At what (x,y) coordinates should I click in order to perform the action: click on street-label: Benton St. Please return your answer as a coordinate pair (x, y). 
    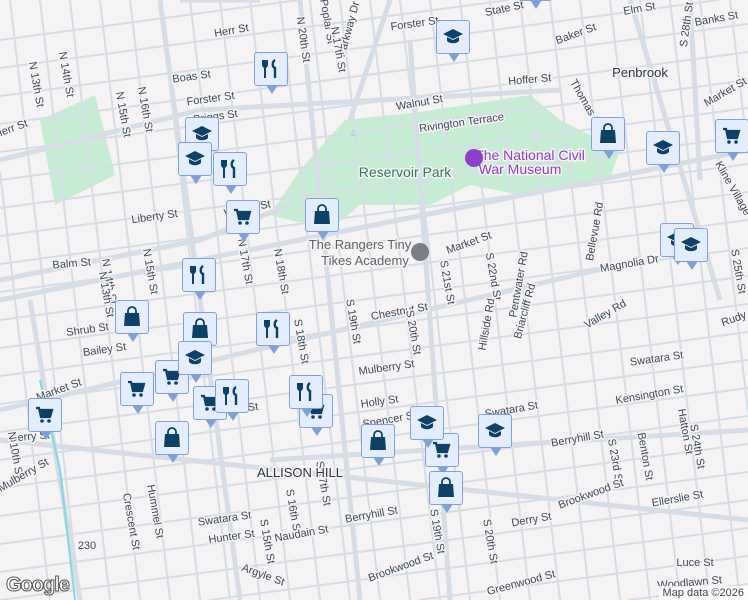
    Looking at the image, I should click on (645, 457).